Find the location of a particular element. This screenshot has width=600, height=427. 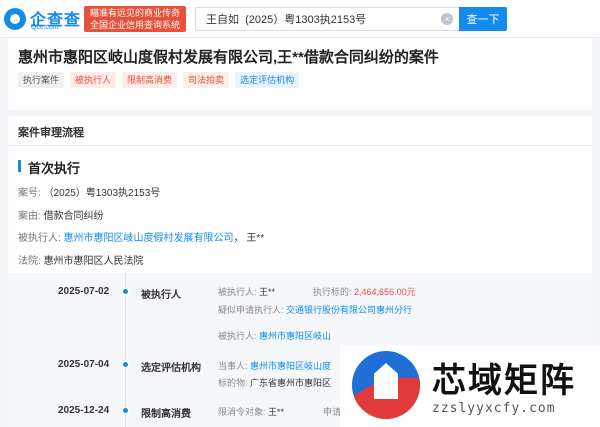

timeline-date: 2025-07-02 is located at coordinates (84, 291).